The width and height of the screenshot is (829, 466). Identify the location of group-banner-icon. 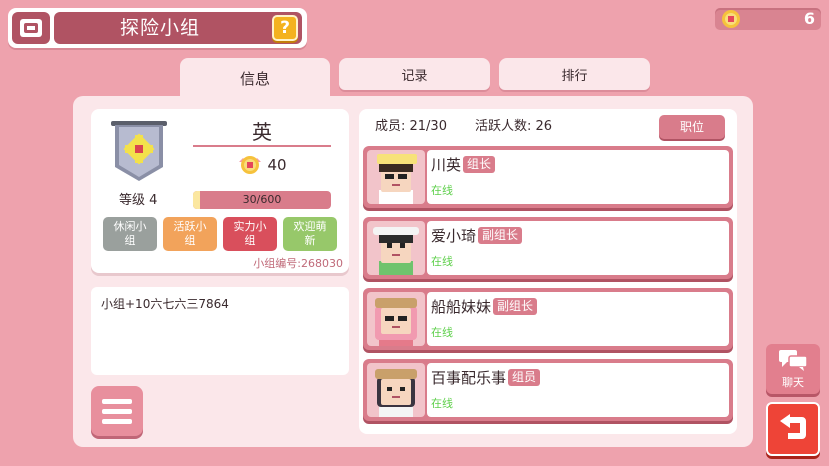
(139, 151).